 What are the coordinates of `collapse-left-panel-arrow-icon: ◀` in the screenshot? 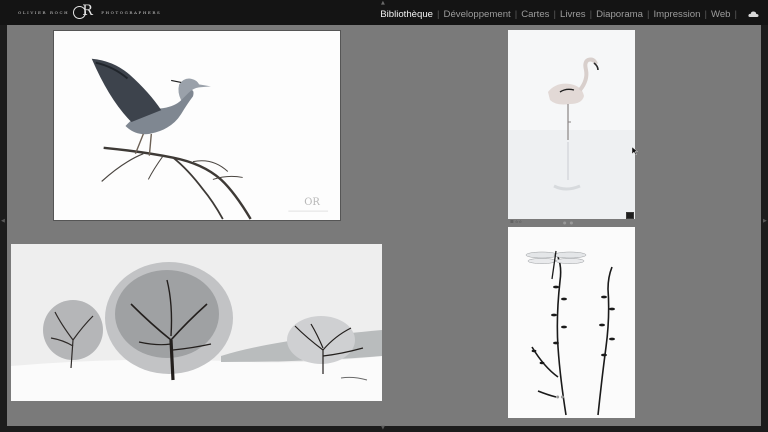 It's located at (3, 221).